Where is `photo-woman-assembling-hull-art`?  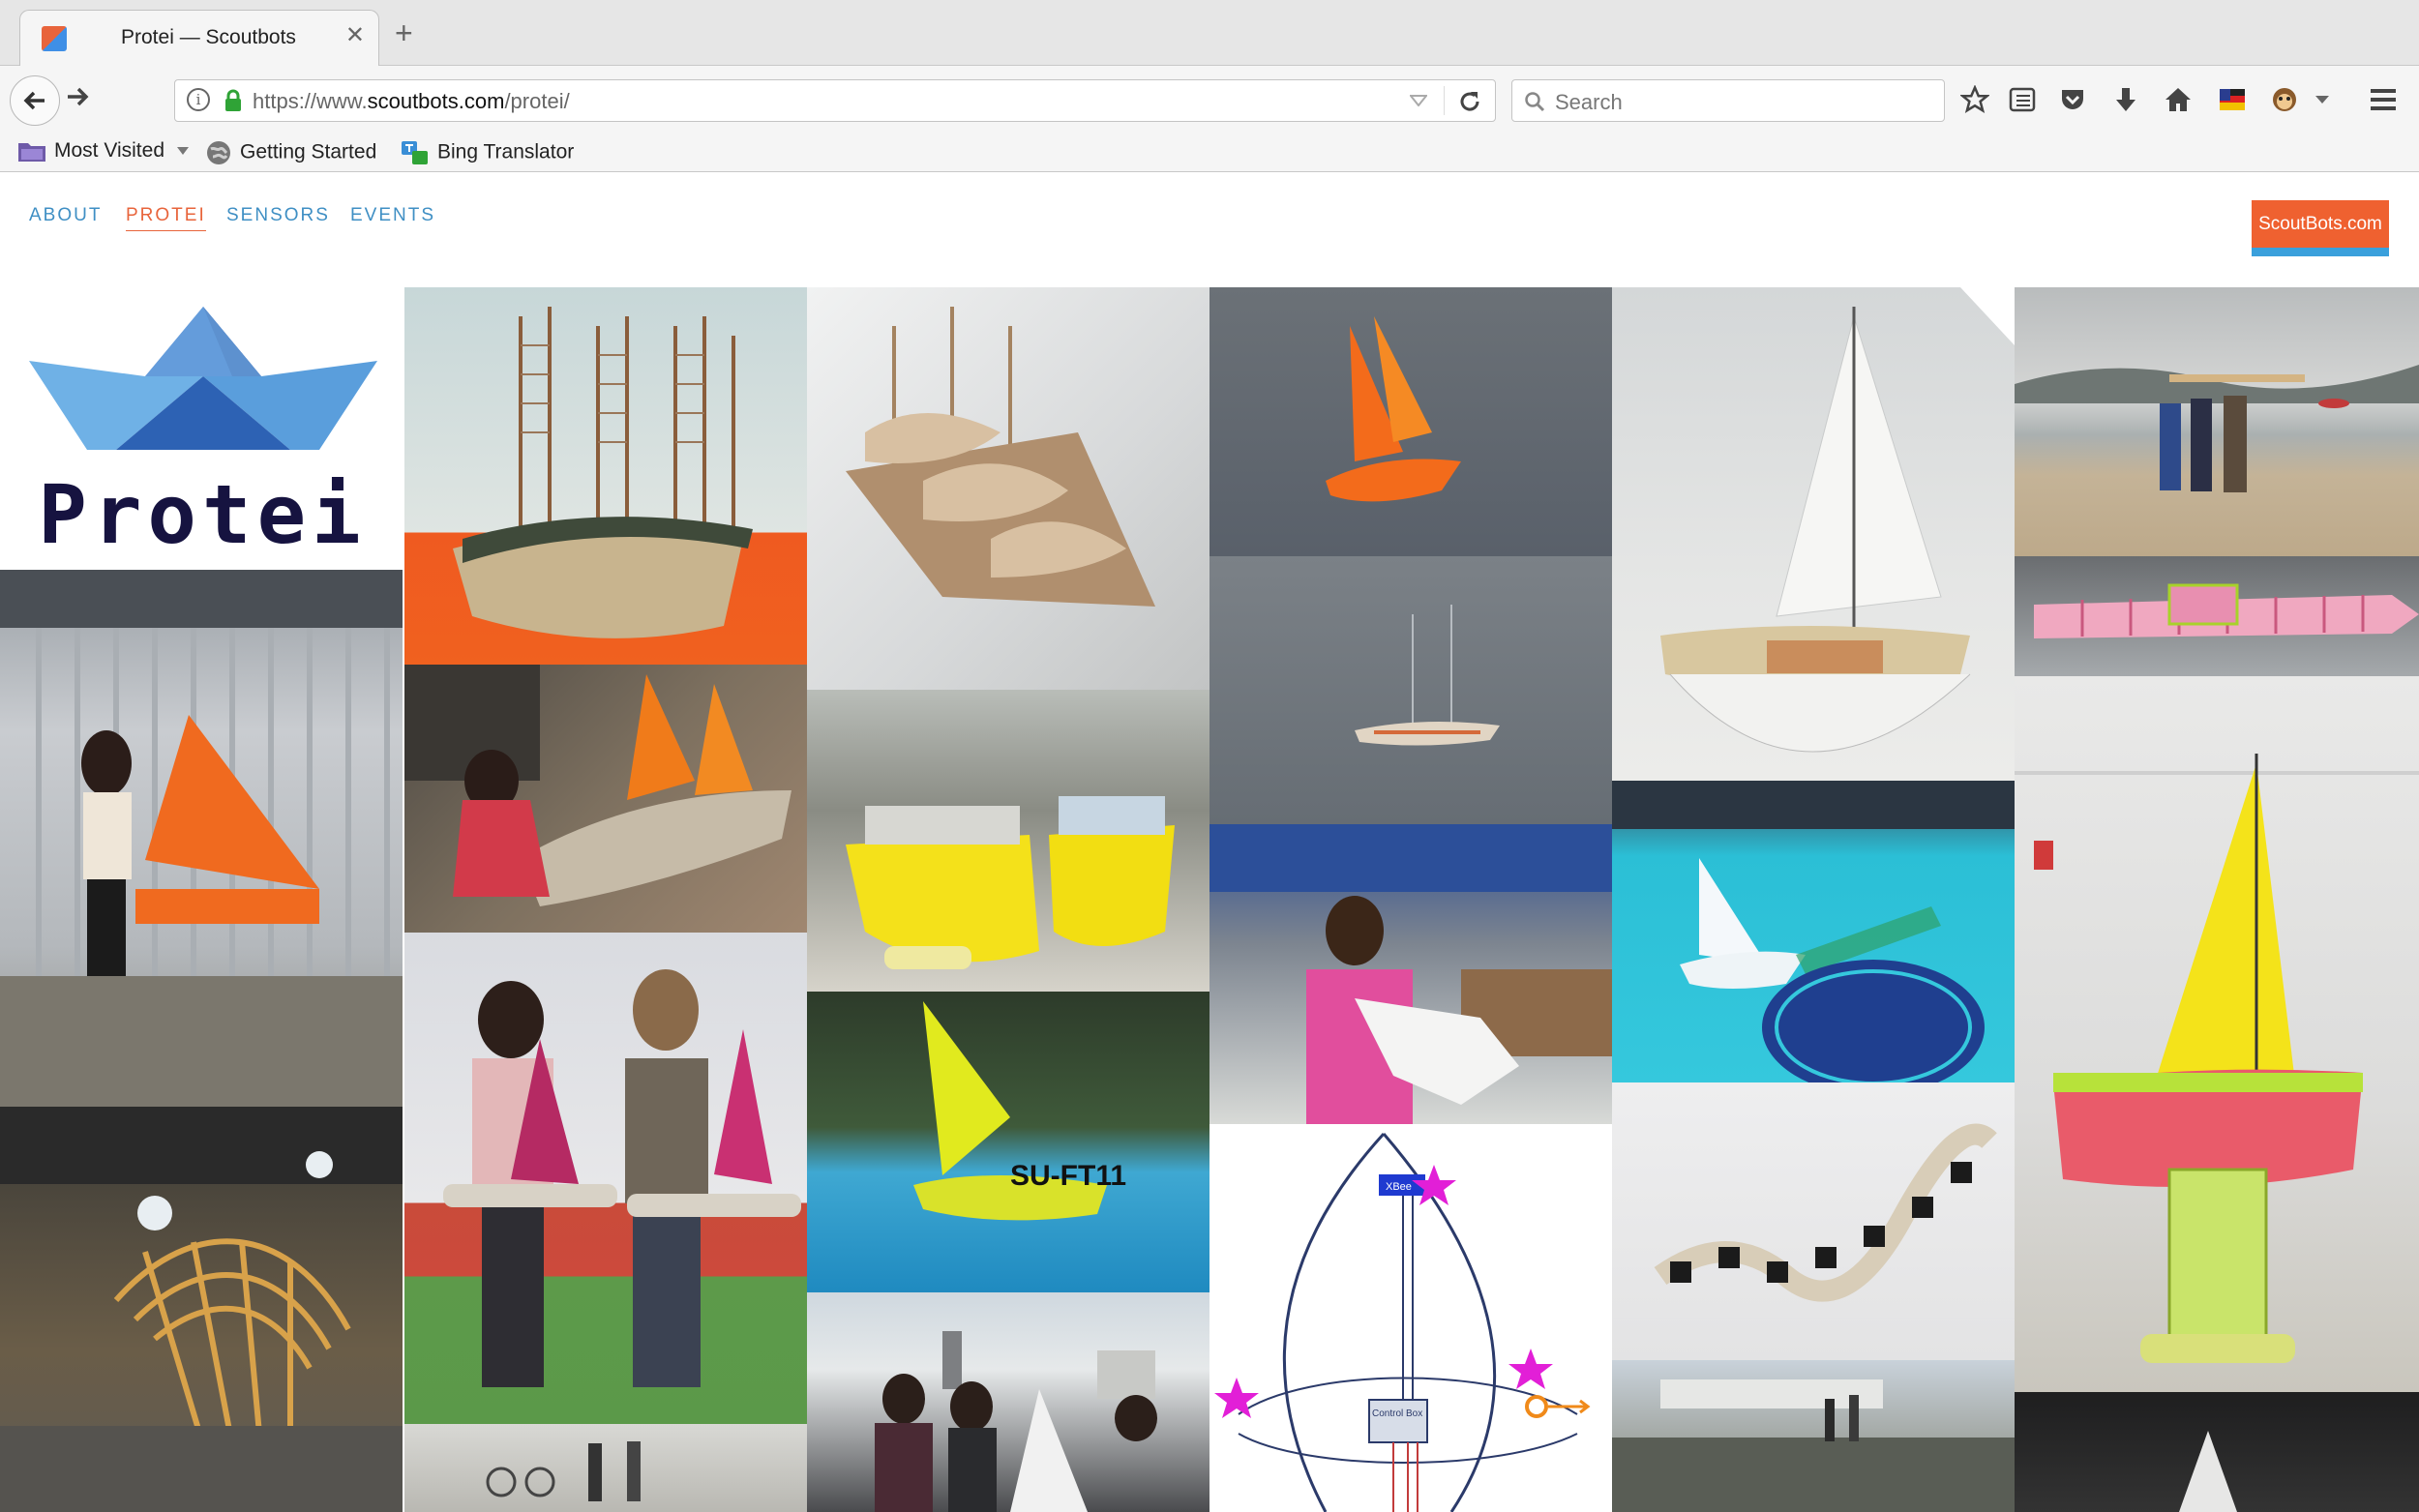 photo-woman-assembling-hull-art is located at coordinates (597, 785).